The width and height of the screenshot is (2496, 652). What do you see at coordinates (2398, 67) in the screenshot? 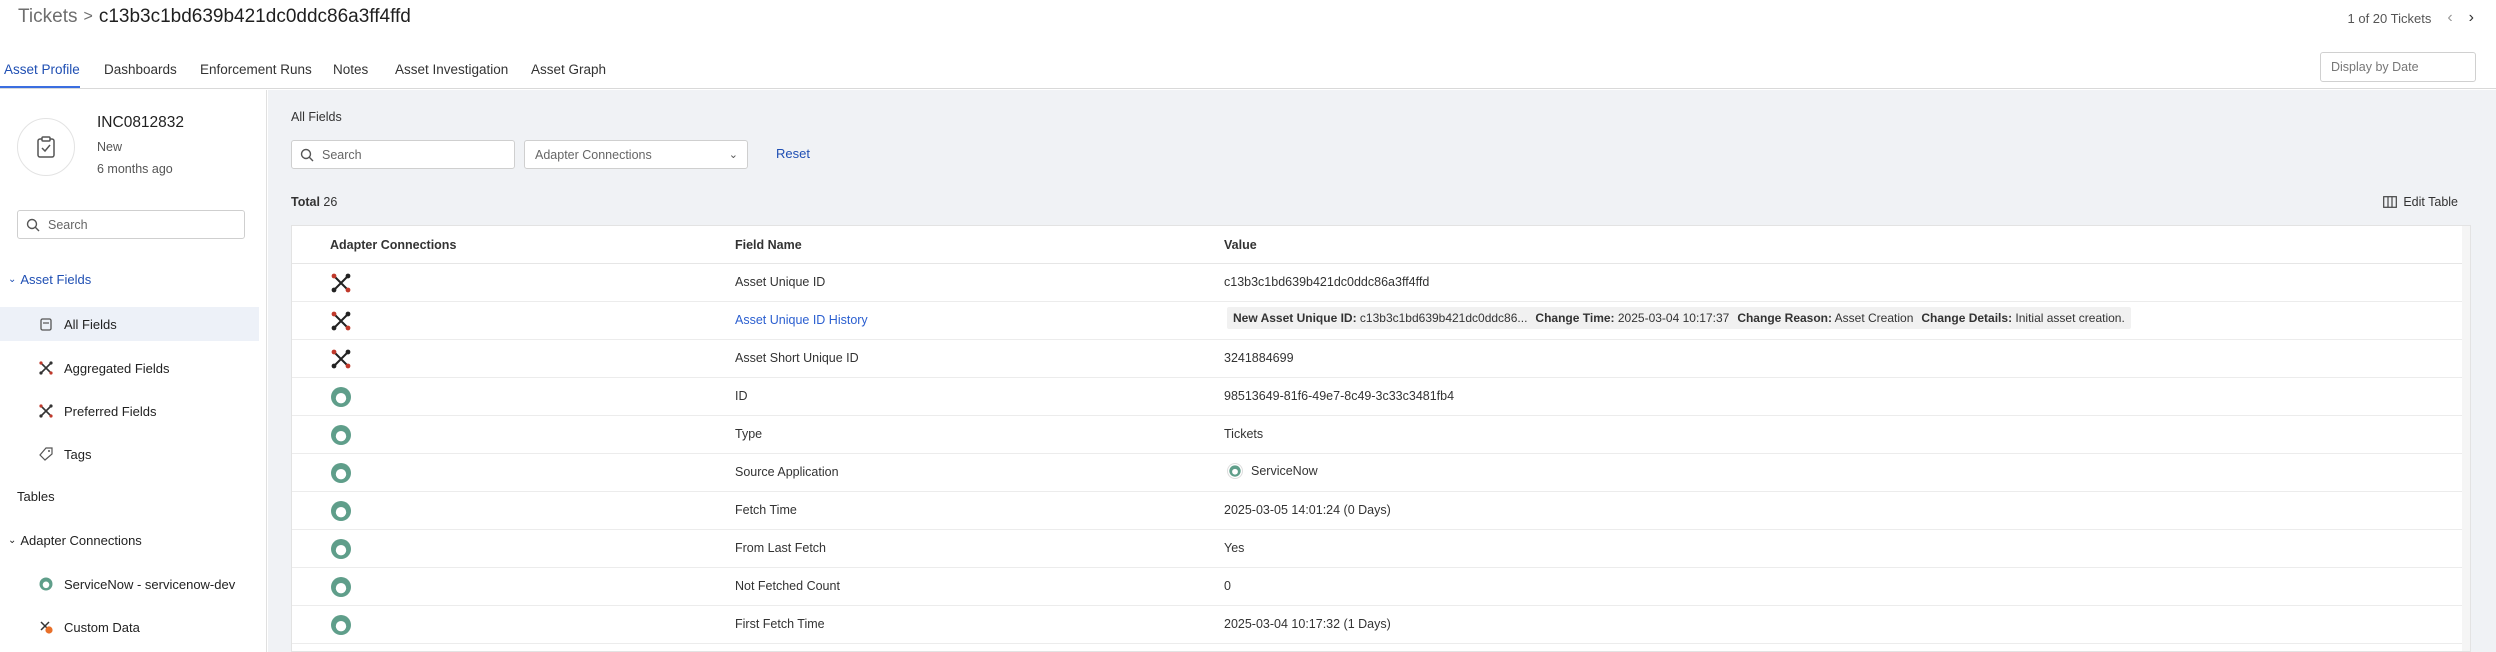
I see `display-by-date-select: Display by Date` at bounding box center [2398, 67].